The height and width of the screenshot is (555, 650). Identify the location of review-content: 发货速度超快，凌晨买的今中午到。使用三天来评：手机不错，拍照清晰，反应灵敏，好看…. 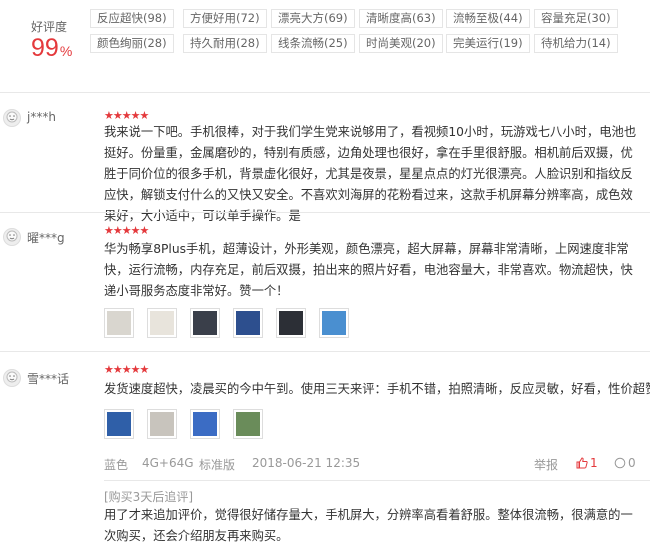
(377, 389).